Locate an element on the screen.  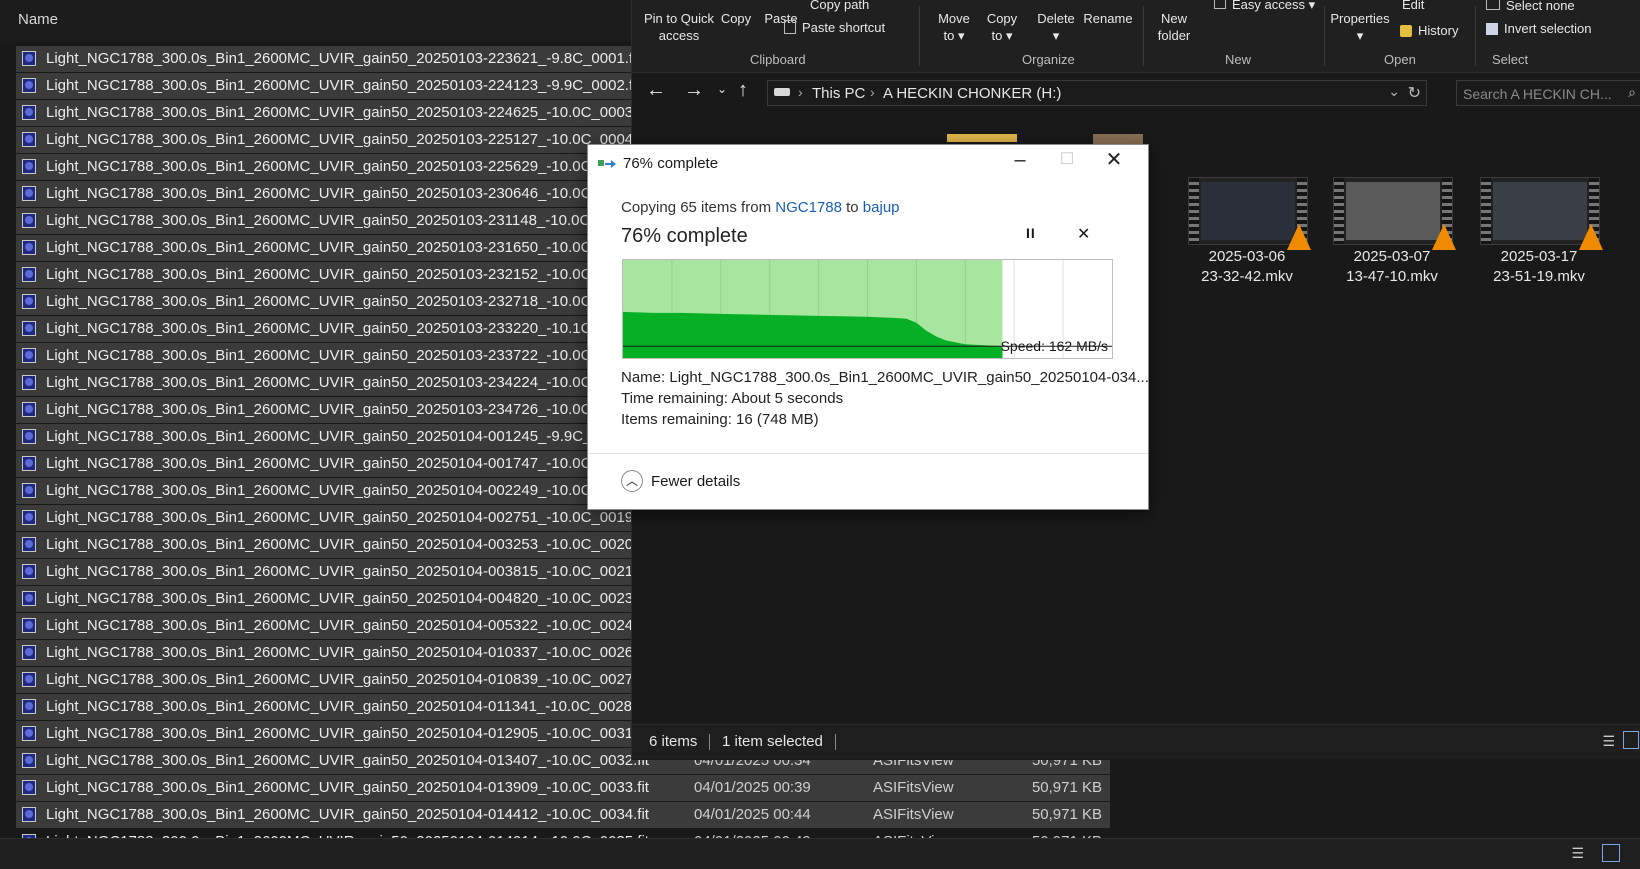
video-frame is located at coordinates (1393, 211).